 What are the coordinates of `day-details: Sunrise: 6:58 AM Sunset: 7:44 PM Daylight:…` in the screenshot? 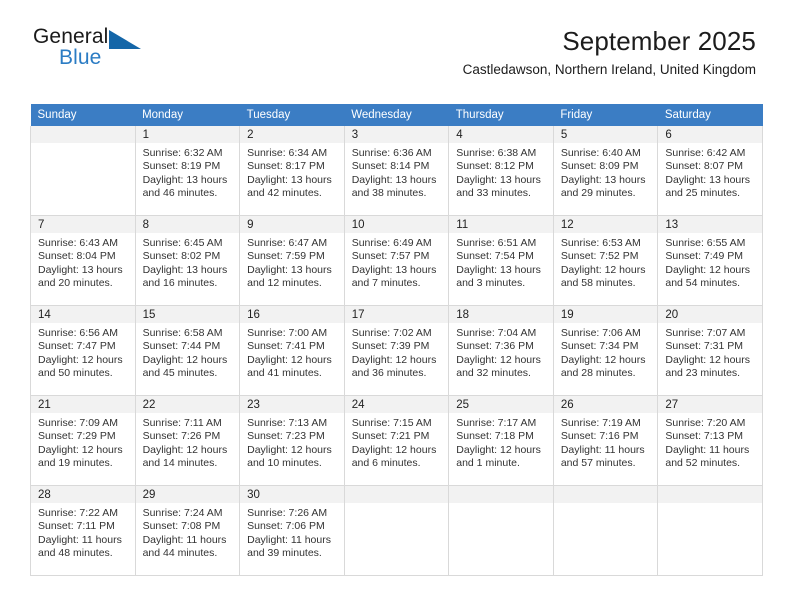 It's located at (188, 351).